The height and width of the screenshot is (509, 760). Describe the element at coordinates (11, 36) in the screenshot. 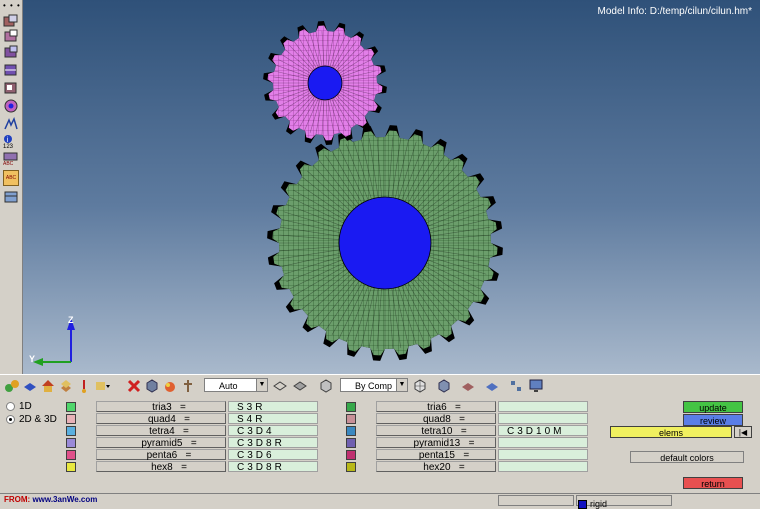

I see `mask-icon` at that location.